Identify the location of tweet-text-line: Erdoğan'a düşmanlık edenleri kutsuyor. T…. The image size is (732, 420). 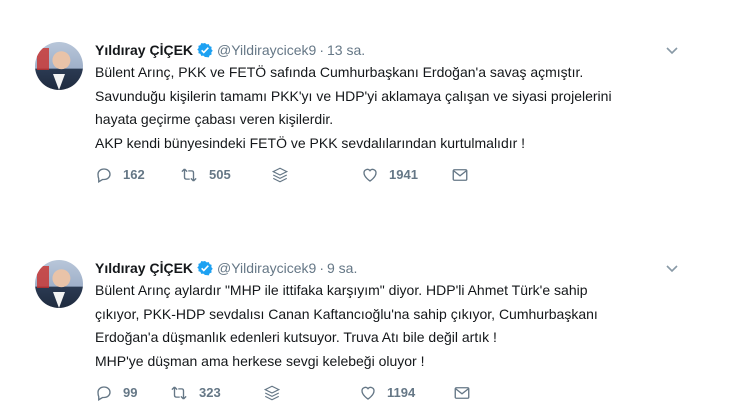
(296, 337).